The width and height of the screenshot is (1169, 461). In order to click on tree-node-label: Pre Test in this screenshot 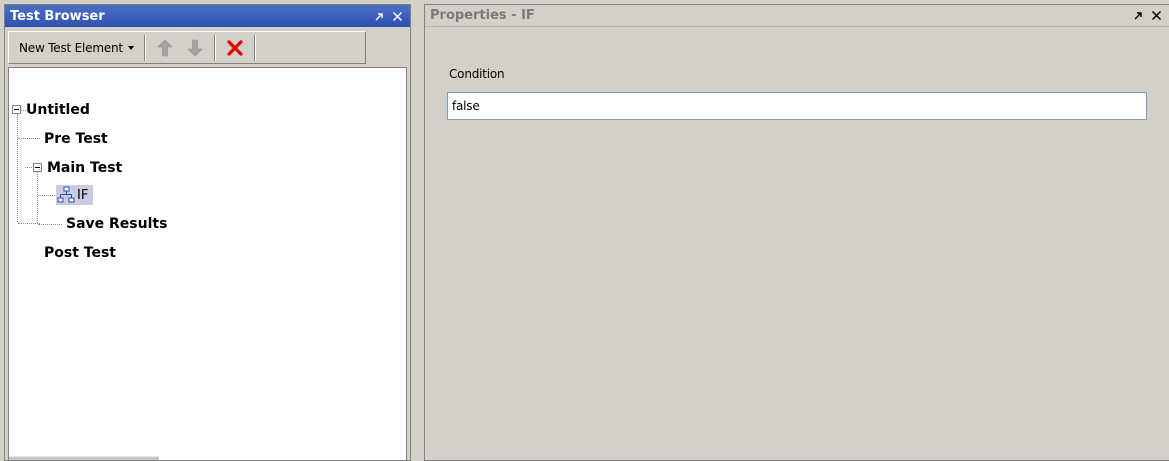, I will do `click(76, 139)`.